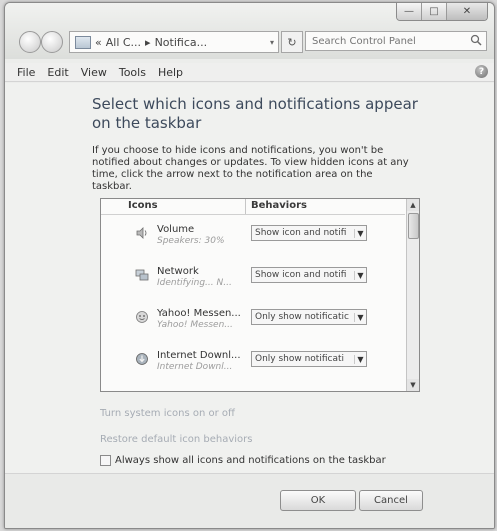  I want to click on column-divider, so click(245, 206).